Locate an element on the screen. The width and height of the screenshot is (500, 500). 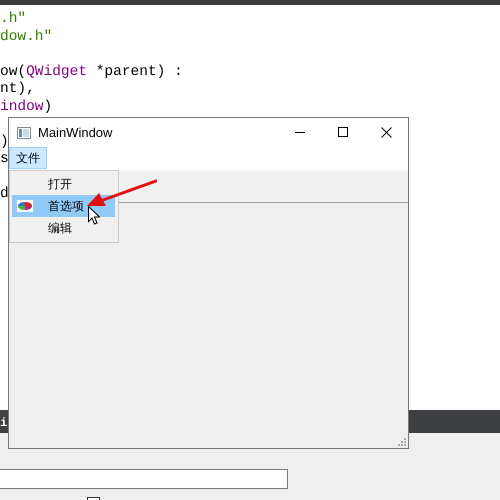
code-text: nt), is located at coordinates (17, 89).